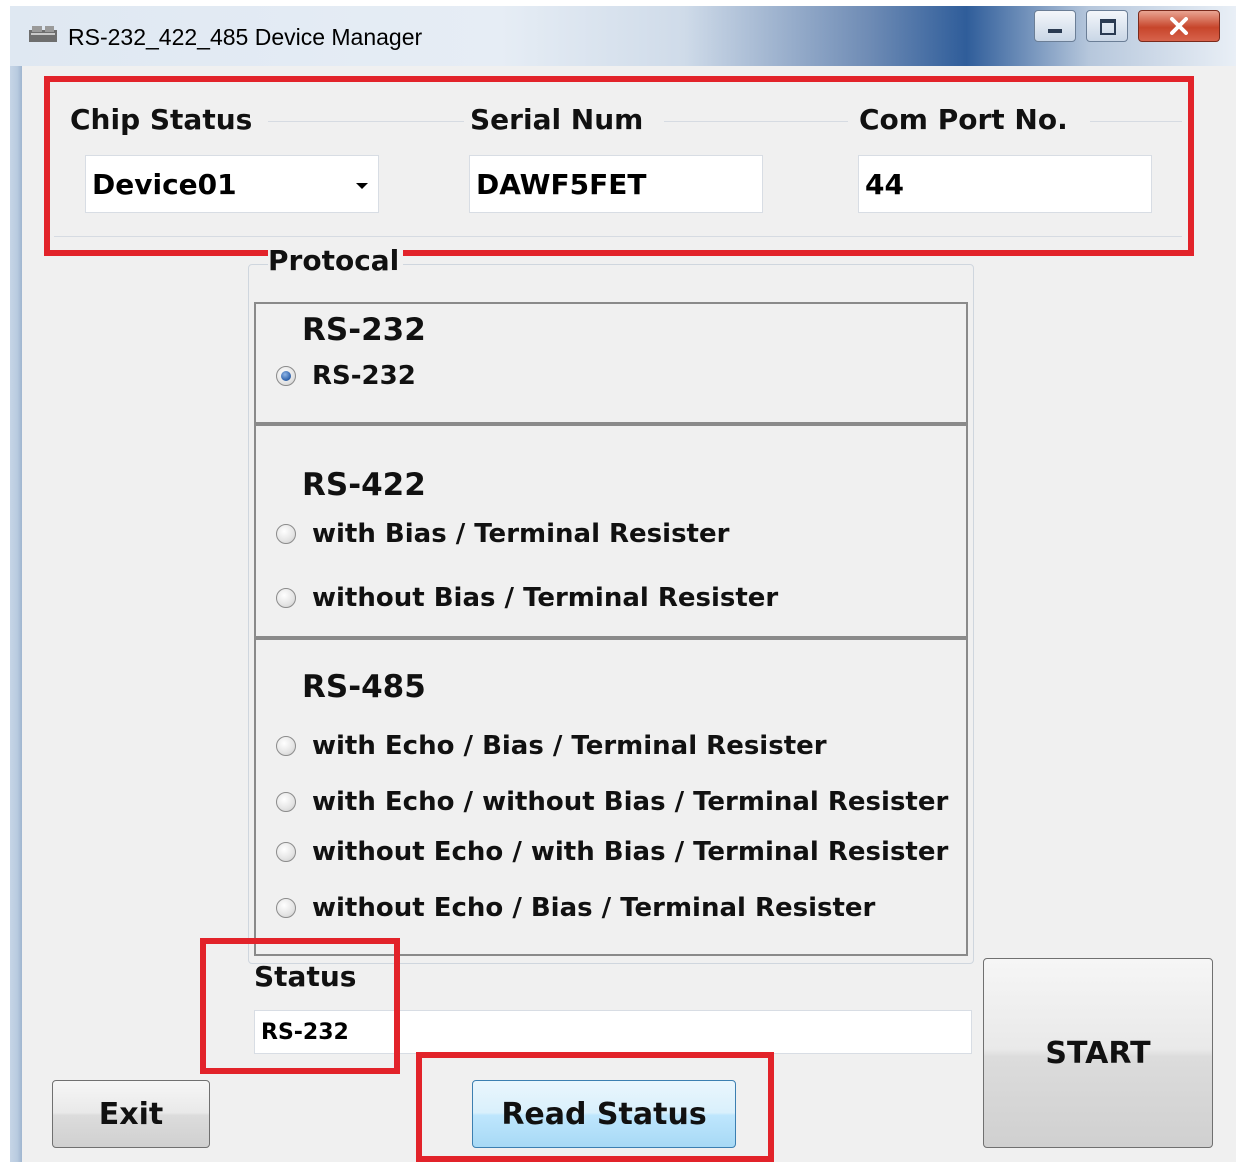  What do you see at coordinates (364, 485) in the screenshot?
I see `rs422-title: RS-422` at bounding box center [364, 485].